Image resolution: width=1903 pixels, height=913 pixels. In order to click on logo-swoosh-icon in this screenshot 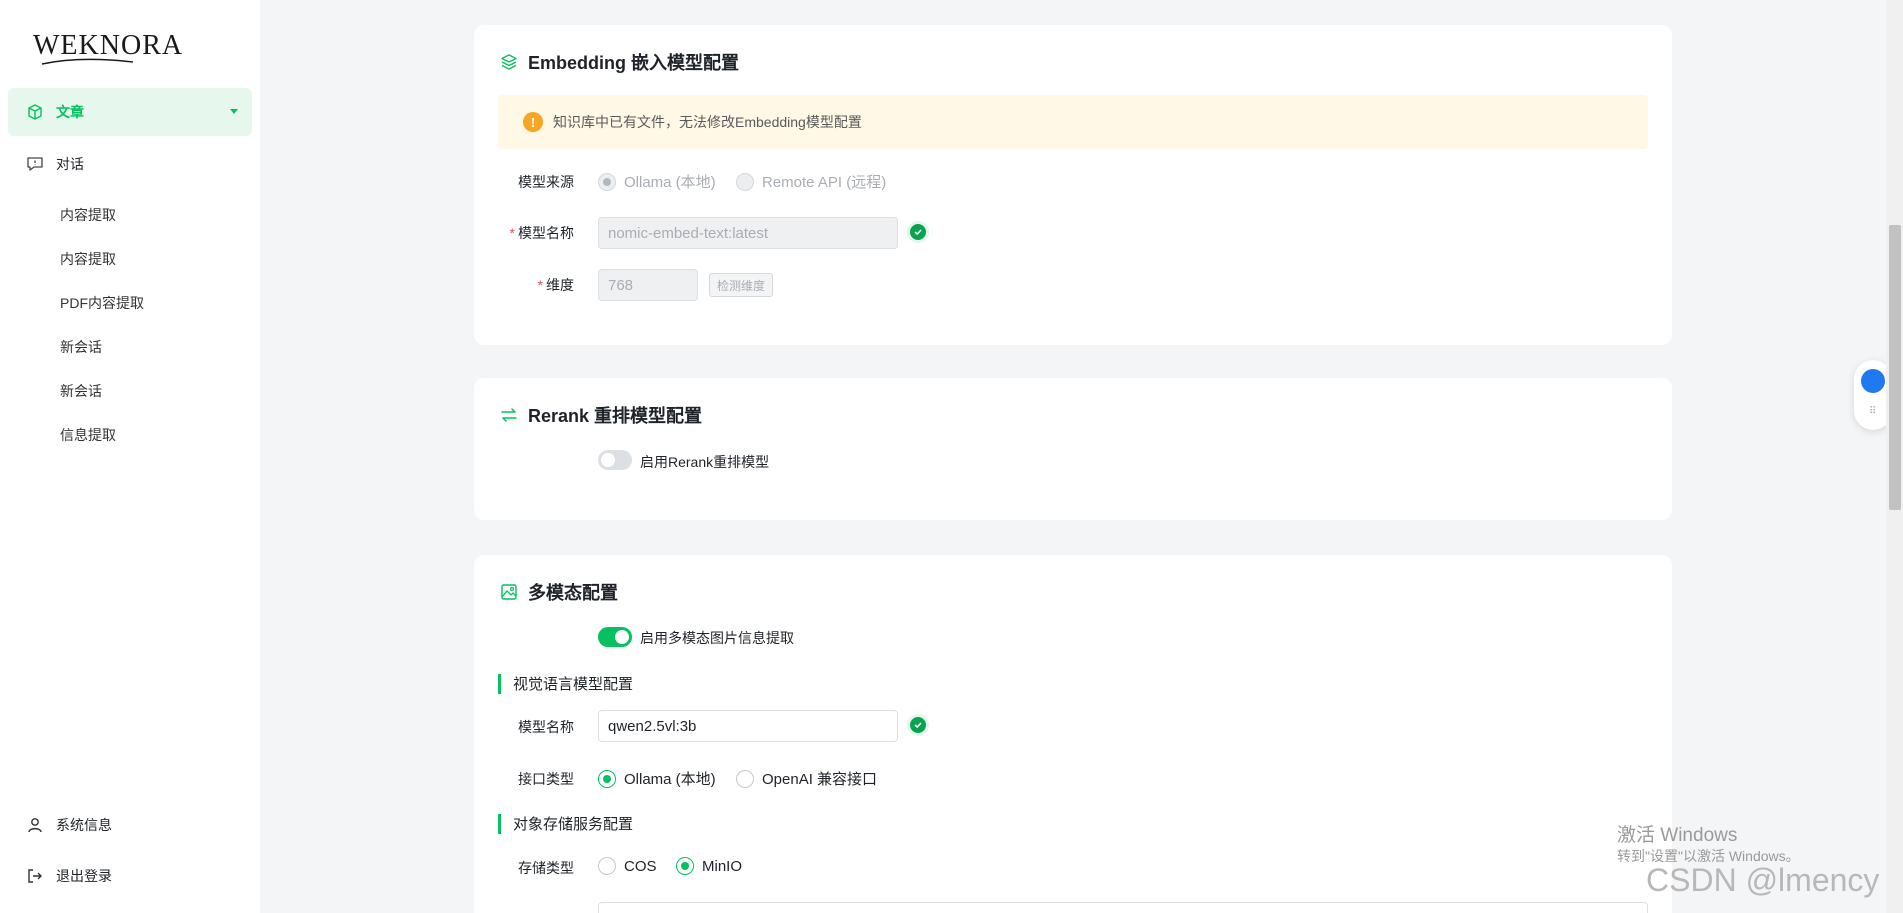, I will do `click(87, 61)`.